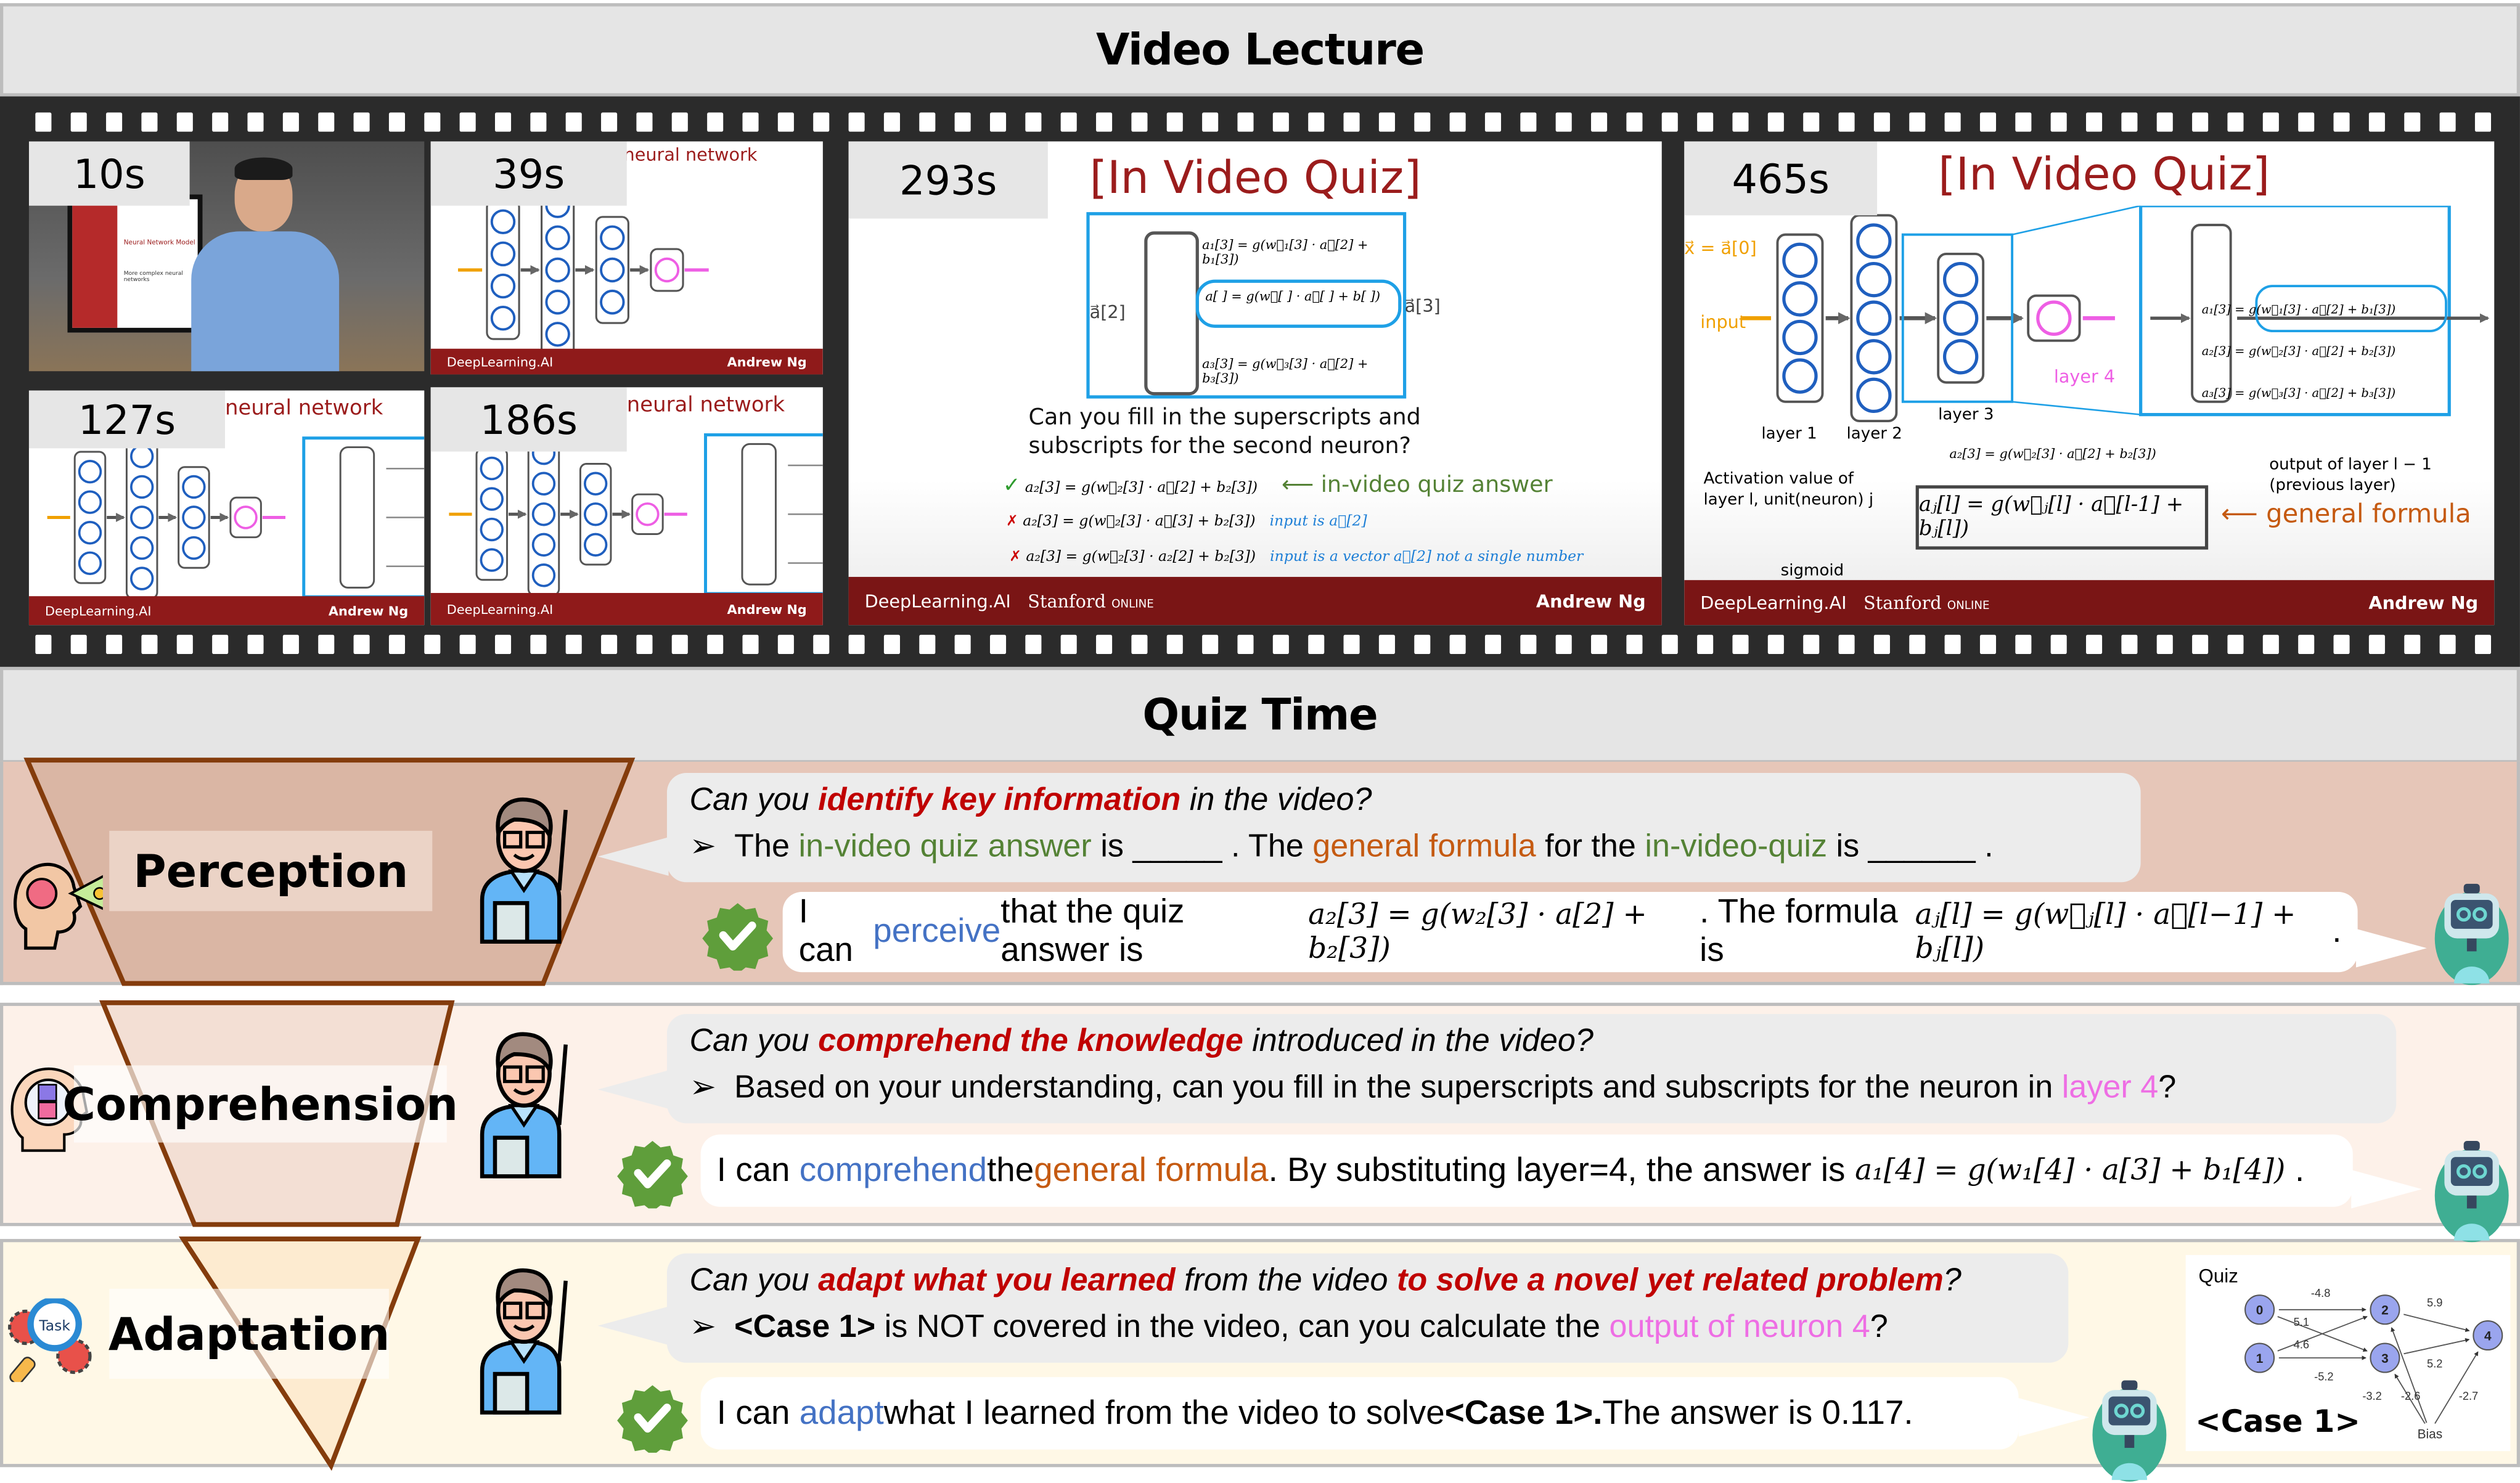 The image size is (2520, 1483). Describe the element at coordinates (767, 847) in the screenshot. I see `text: The` at that location.